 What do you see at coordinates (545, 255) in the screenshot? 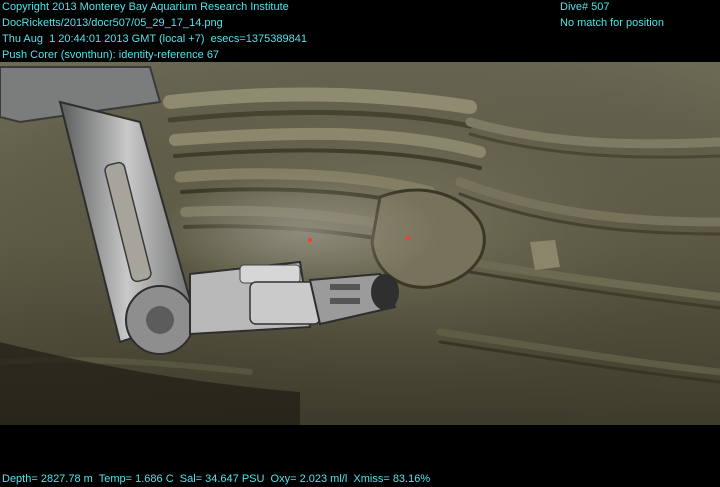
I see `small-rock` at bounding box center [545, 255].